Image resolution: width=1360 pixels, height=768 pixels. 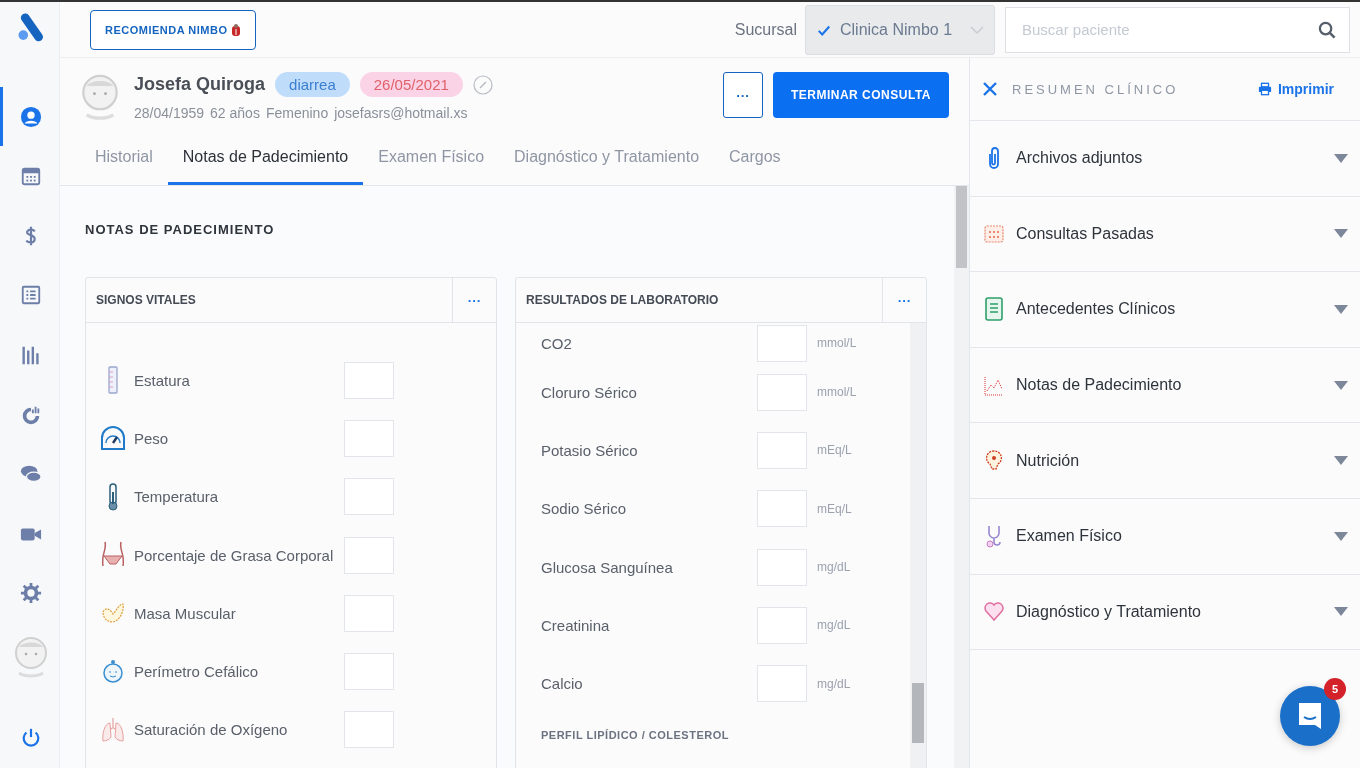 I want to click on summary-item: Nutrición, so click(x=1165, y=461).